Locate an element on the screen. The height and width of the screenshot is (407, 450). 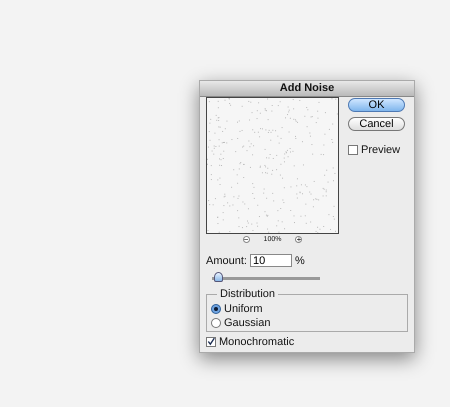
radio-label: Uniform is located at coordinates (243, 309).